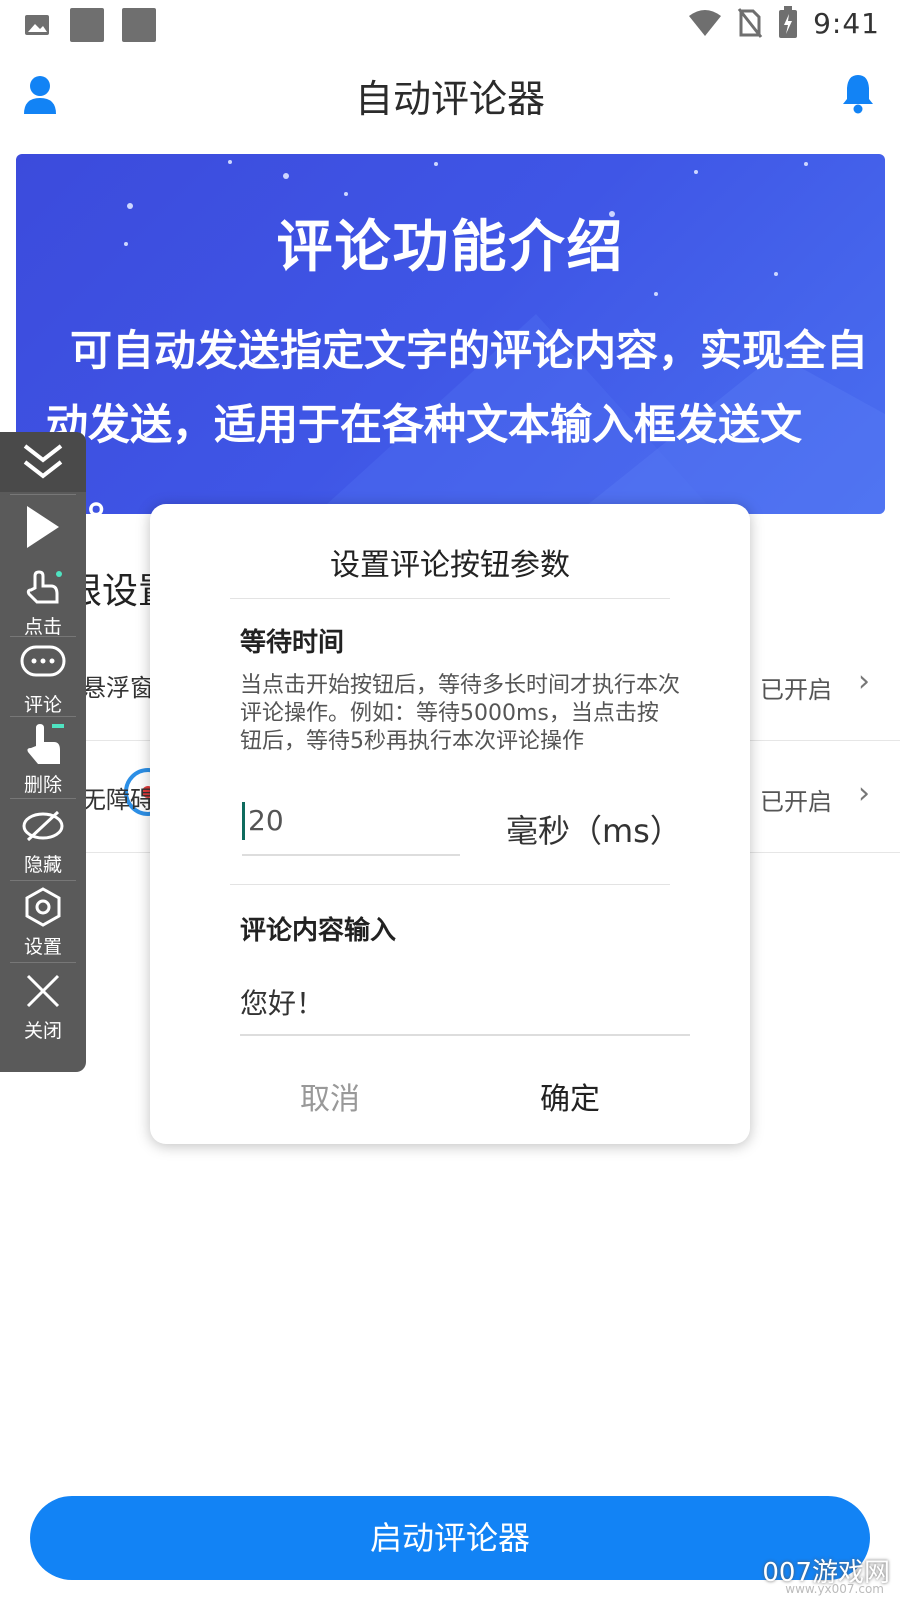 Image resolution: width=900 pixels, height=1600 pixels. What do you see at coordinates (42, 627) in the screenshot?
I see `toolbar-label: 点击` at bounding box center [42, 627].